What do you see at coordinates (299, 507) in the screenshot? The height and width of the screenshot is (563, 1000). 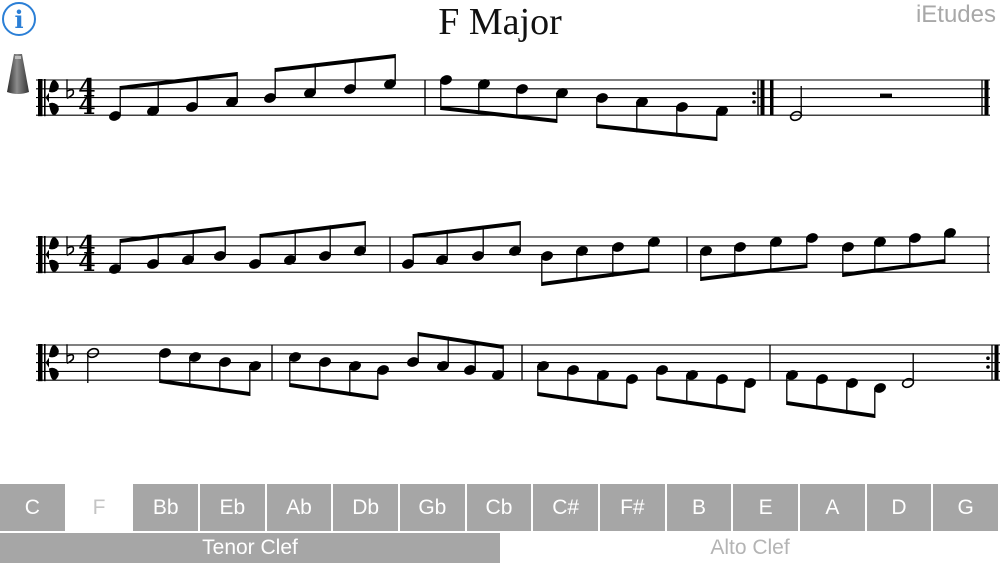 I see `key-tab-ab: Ab` at bounding box center [299, 507].